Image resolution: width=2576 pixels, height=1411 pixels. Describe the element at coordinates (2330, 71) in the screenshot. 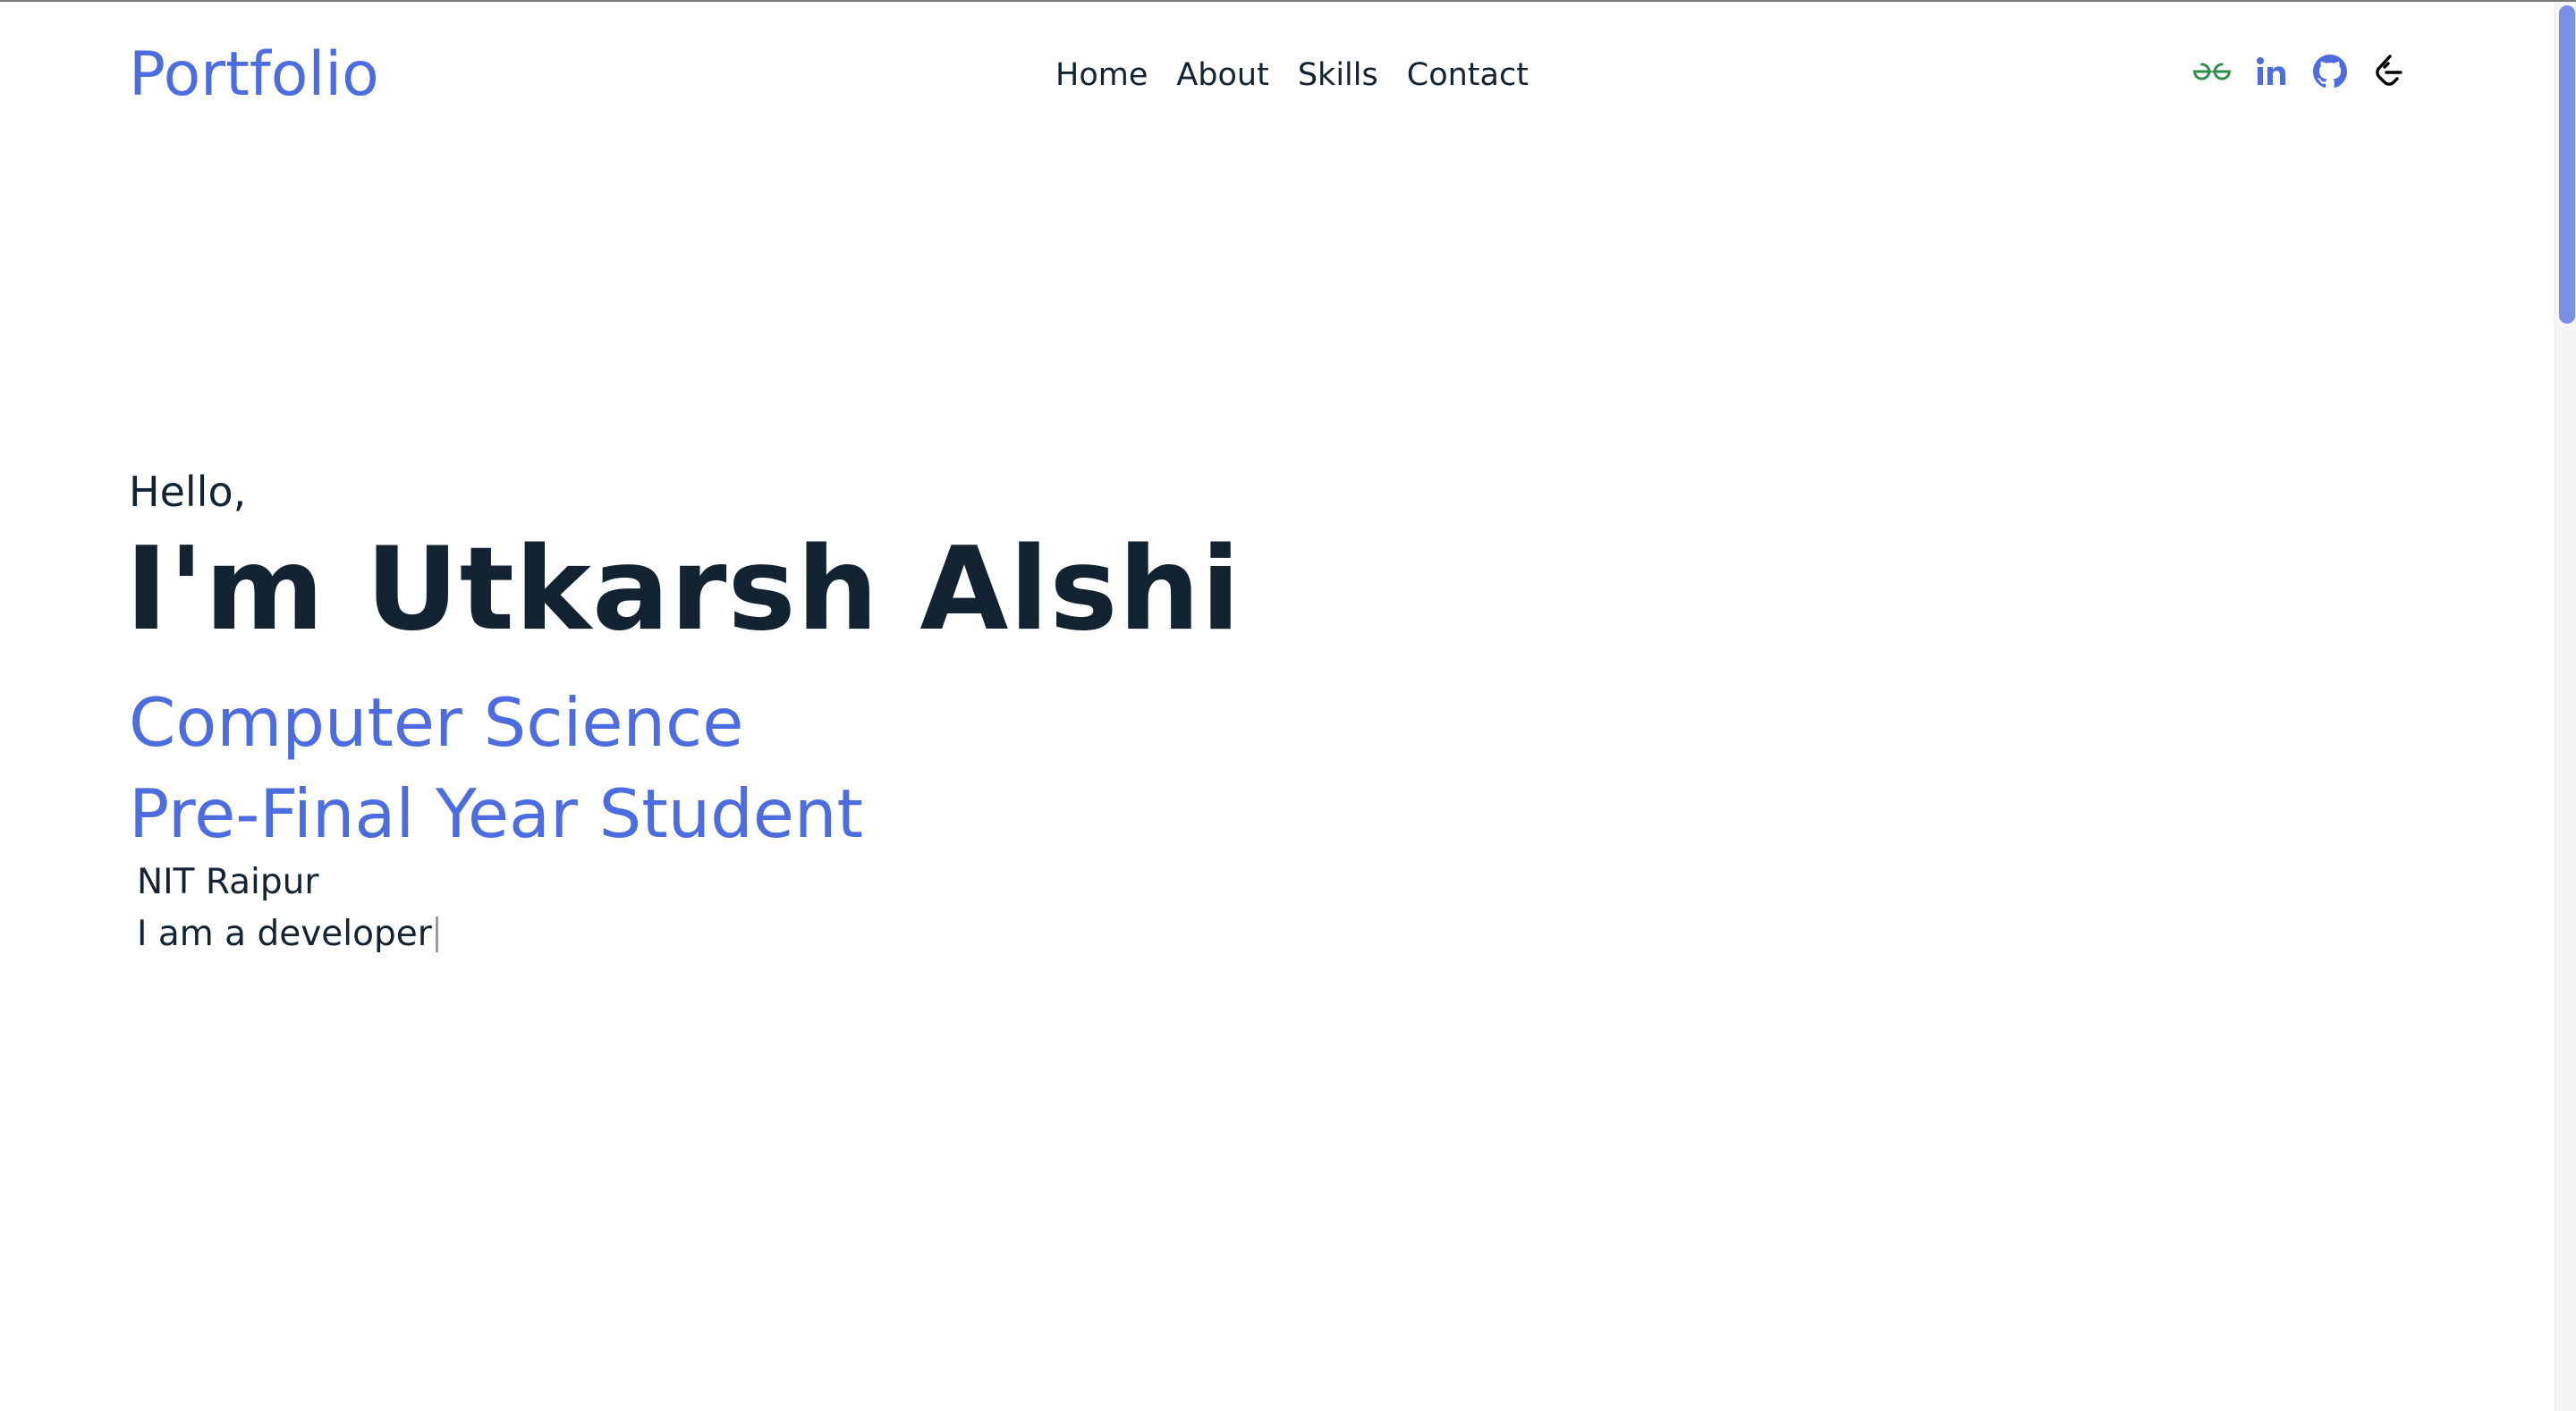

I see `github-icon` at that location.